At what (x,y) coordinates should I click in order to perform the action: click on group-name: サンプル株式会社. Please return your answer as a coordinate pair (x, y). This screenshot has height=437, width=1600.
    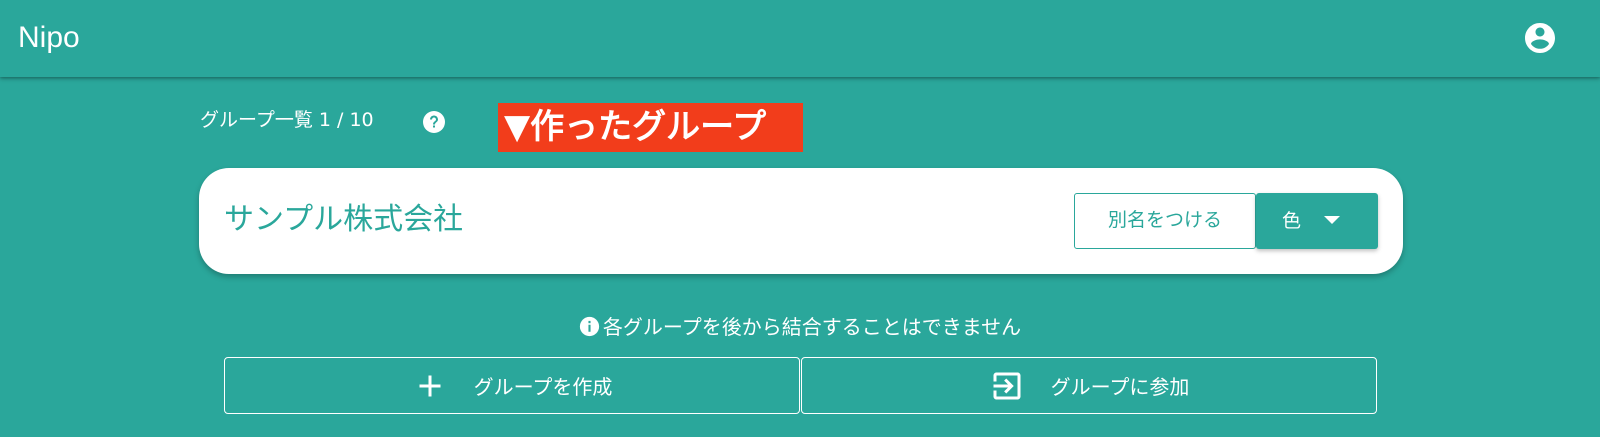
    Looking at the image, I should click on (343, 220).